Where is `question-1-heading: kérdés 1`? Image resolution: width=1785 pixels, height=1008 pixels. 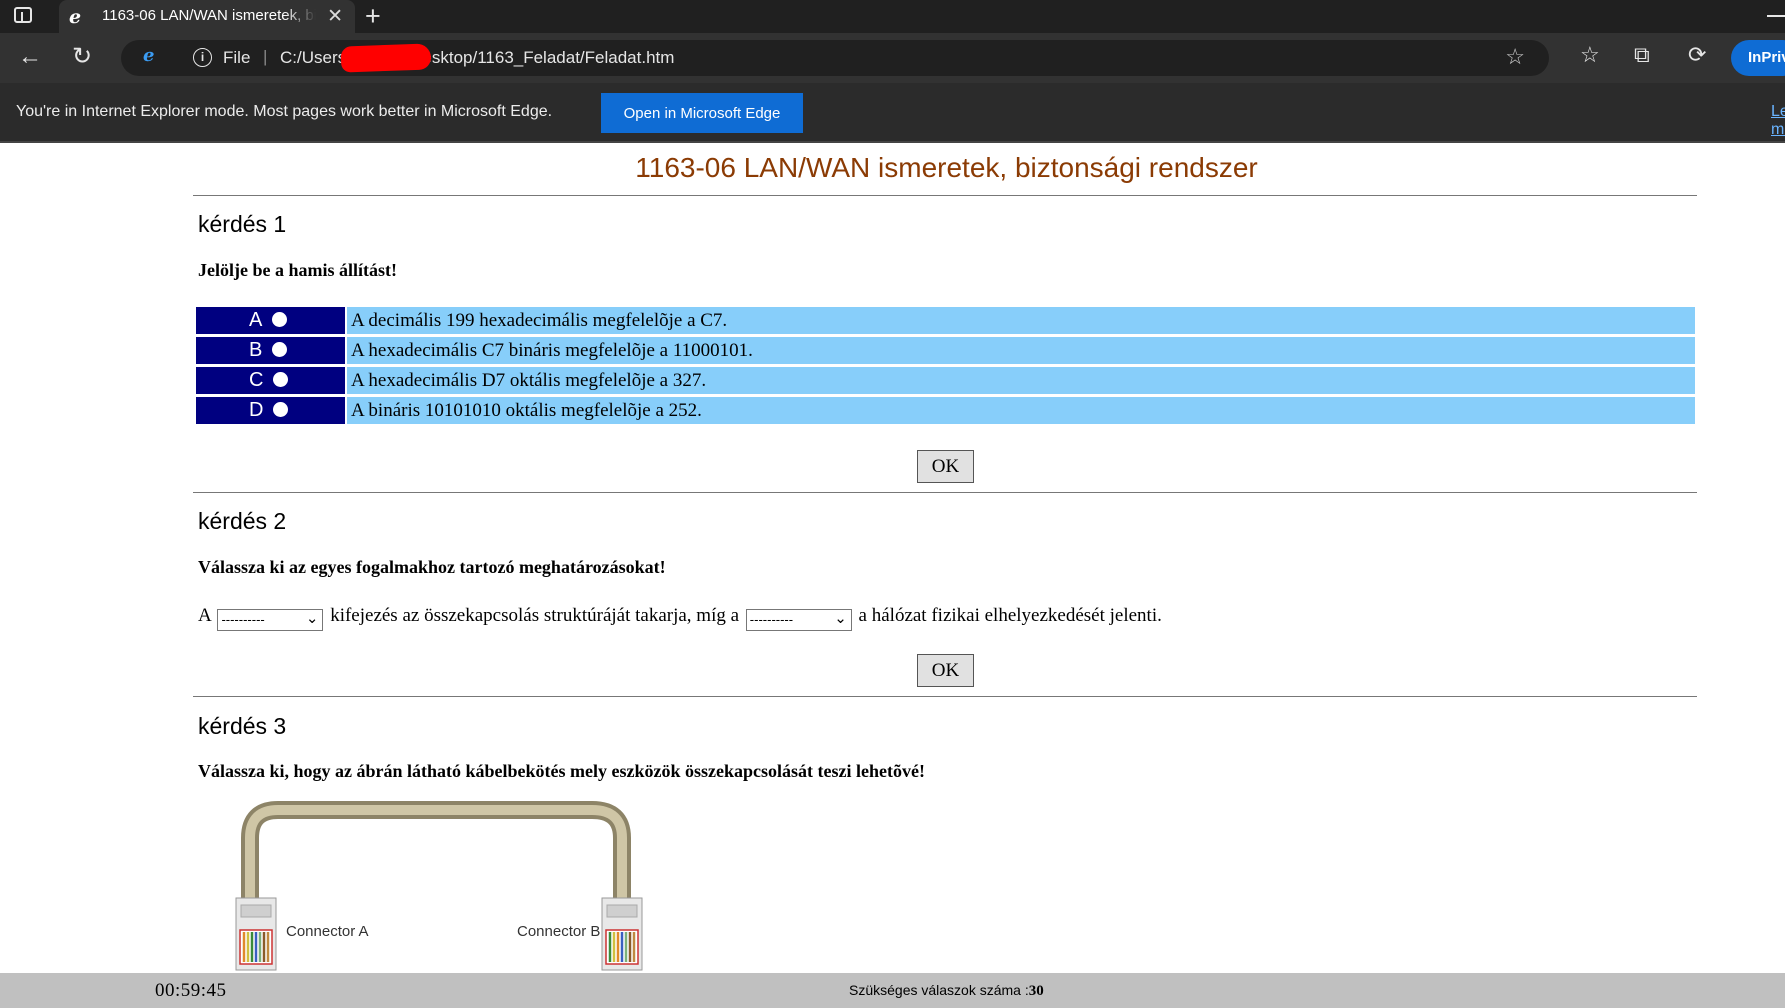 question-1-heading: kérdés 1 is located at coordinates (242, 224).